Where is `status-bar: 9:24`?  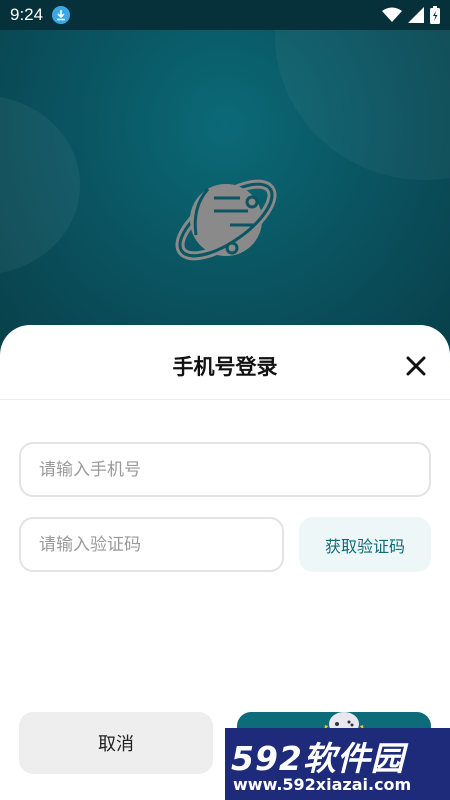
status-bar: 9:24 is located at coordinates (225, 15).